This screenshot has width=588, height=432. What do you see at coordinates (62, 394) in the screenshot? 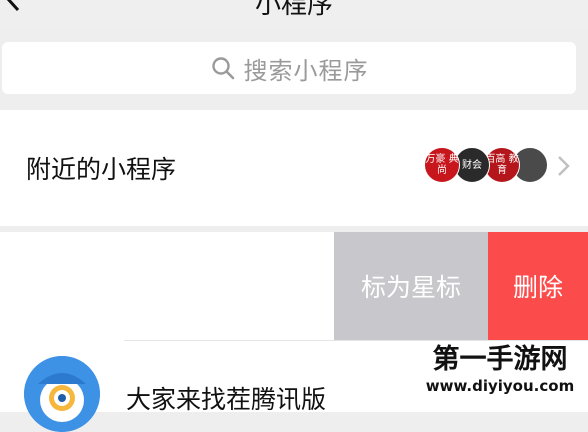
I see `app-icon` at bounding box center [62, 394].